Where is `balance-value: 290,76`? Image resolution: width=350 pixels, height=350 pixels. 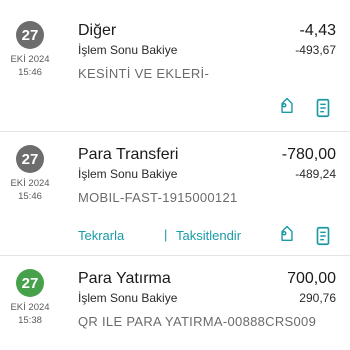 balance-value: 290,76 is located at coordinates (317, 298).